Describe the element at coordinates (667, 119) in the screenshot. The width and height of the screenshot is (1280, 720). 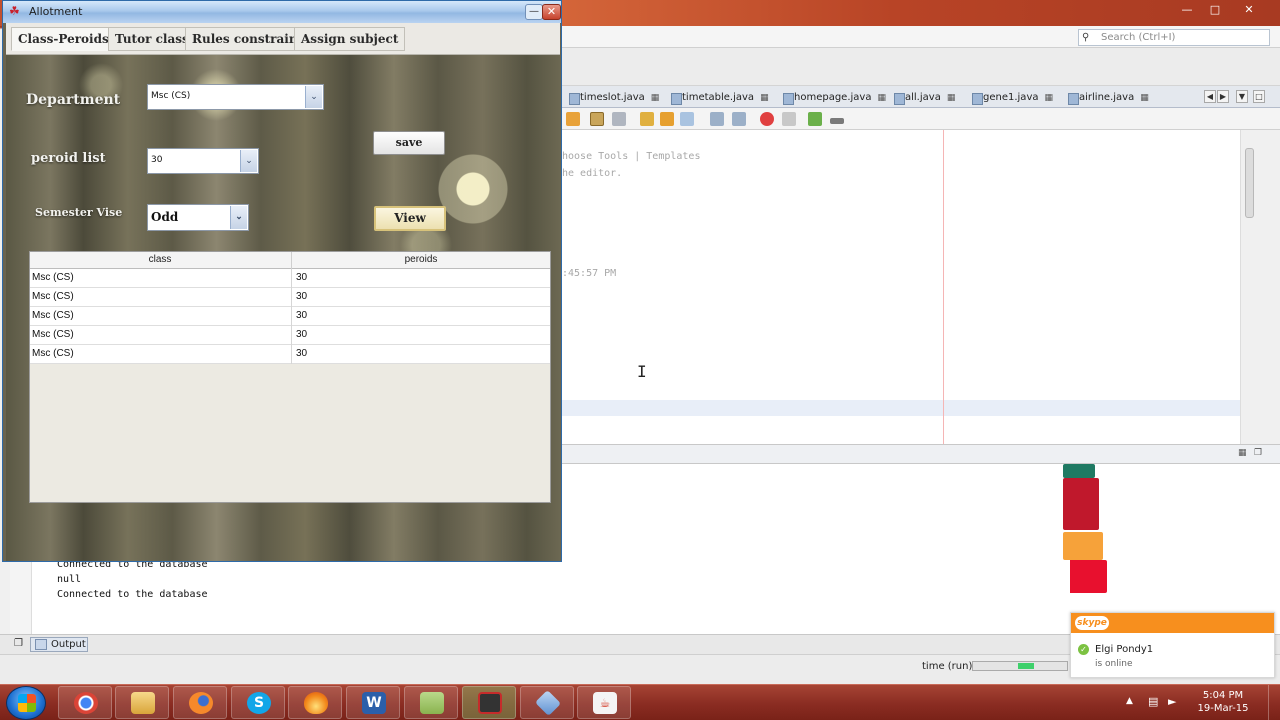
I see `find-next-icon` at that location.